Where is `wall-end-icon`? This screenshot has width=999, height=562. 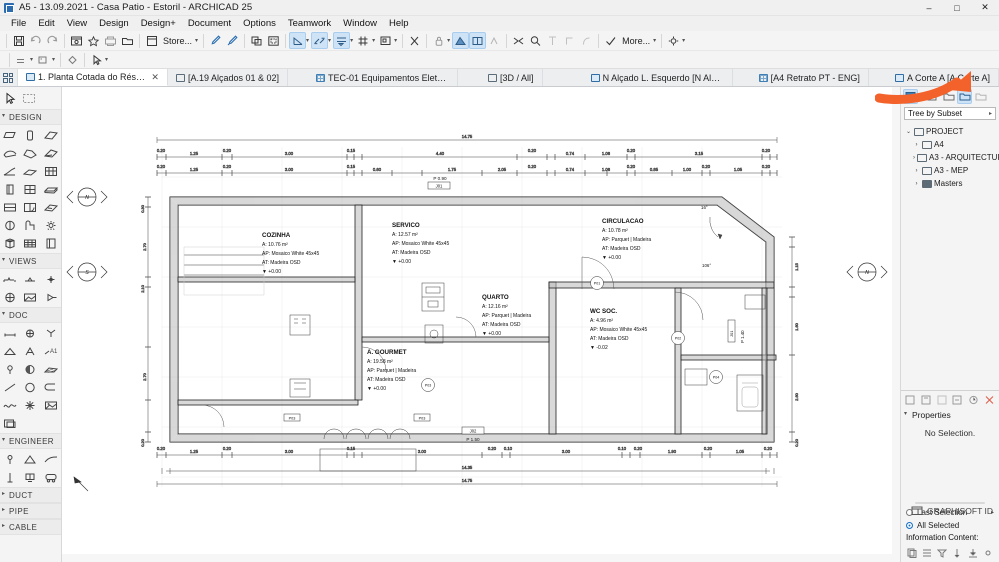 wall-end-icon is located at coordinates (30, 207).